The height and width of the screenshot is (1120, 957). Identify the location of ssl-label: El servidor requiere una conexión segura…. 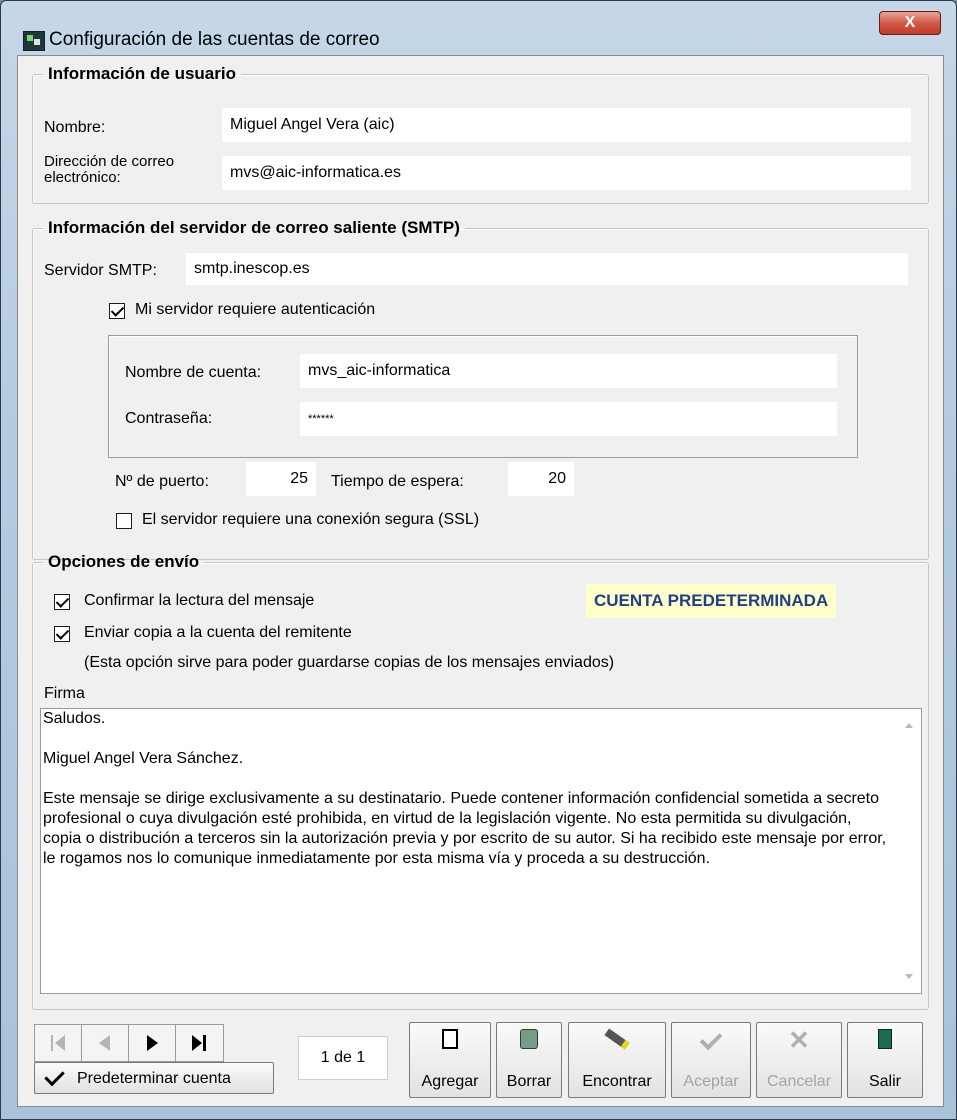
(311, 519).